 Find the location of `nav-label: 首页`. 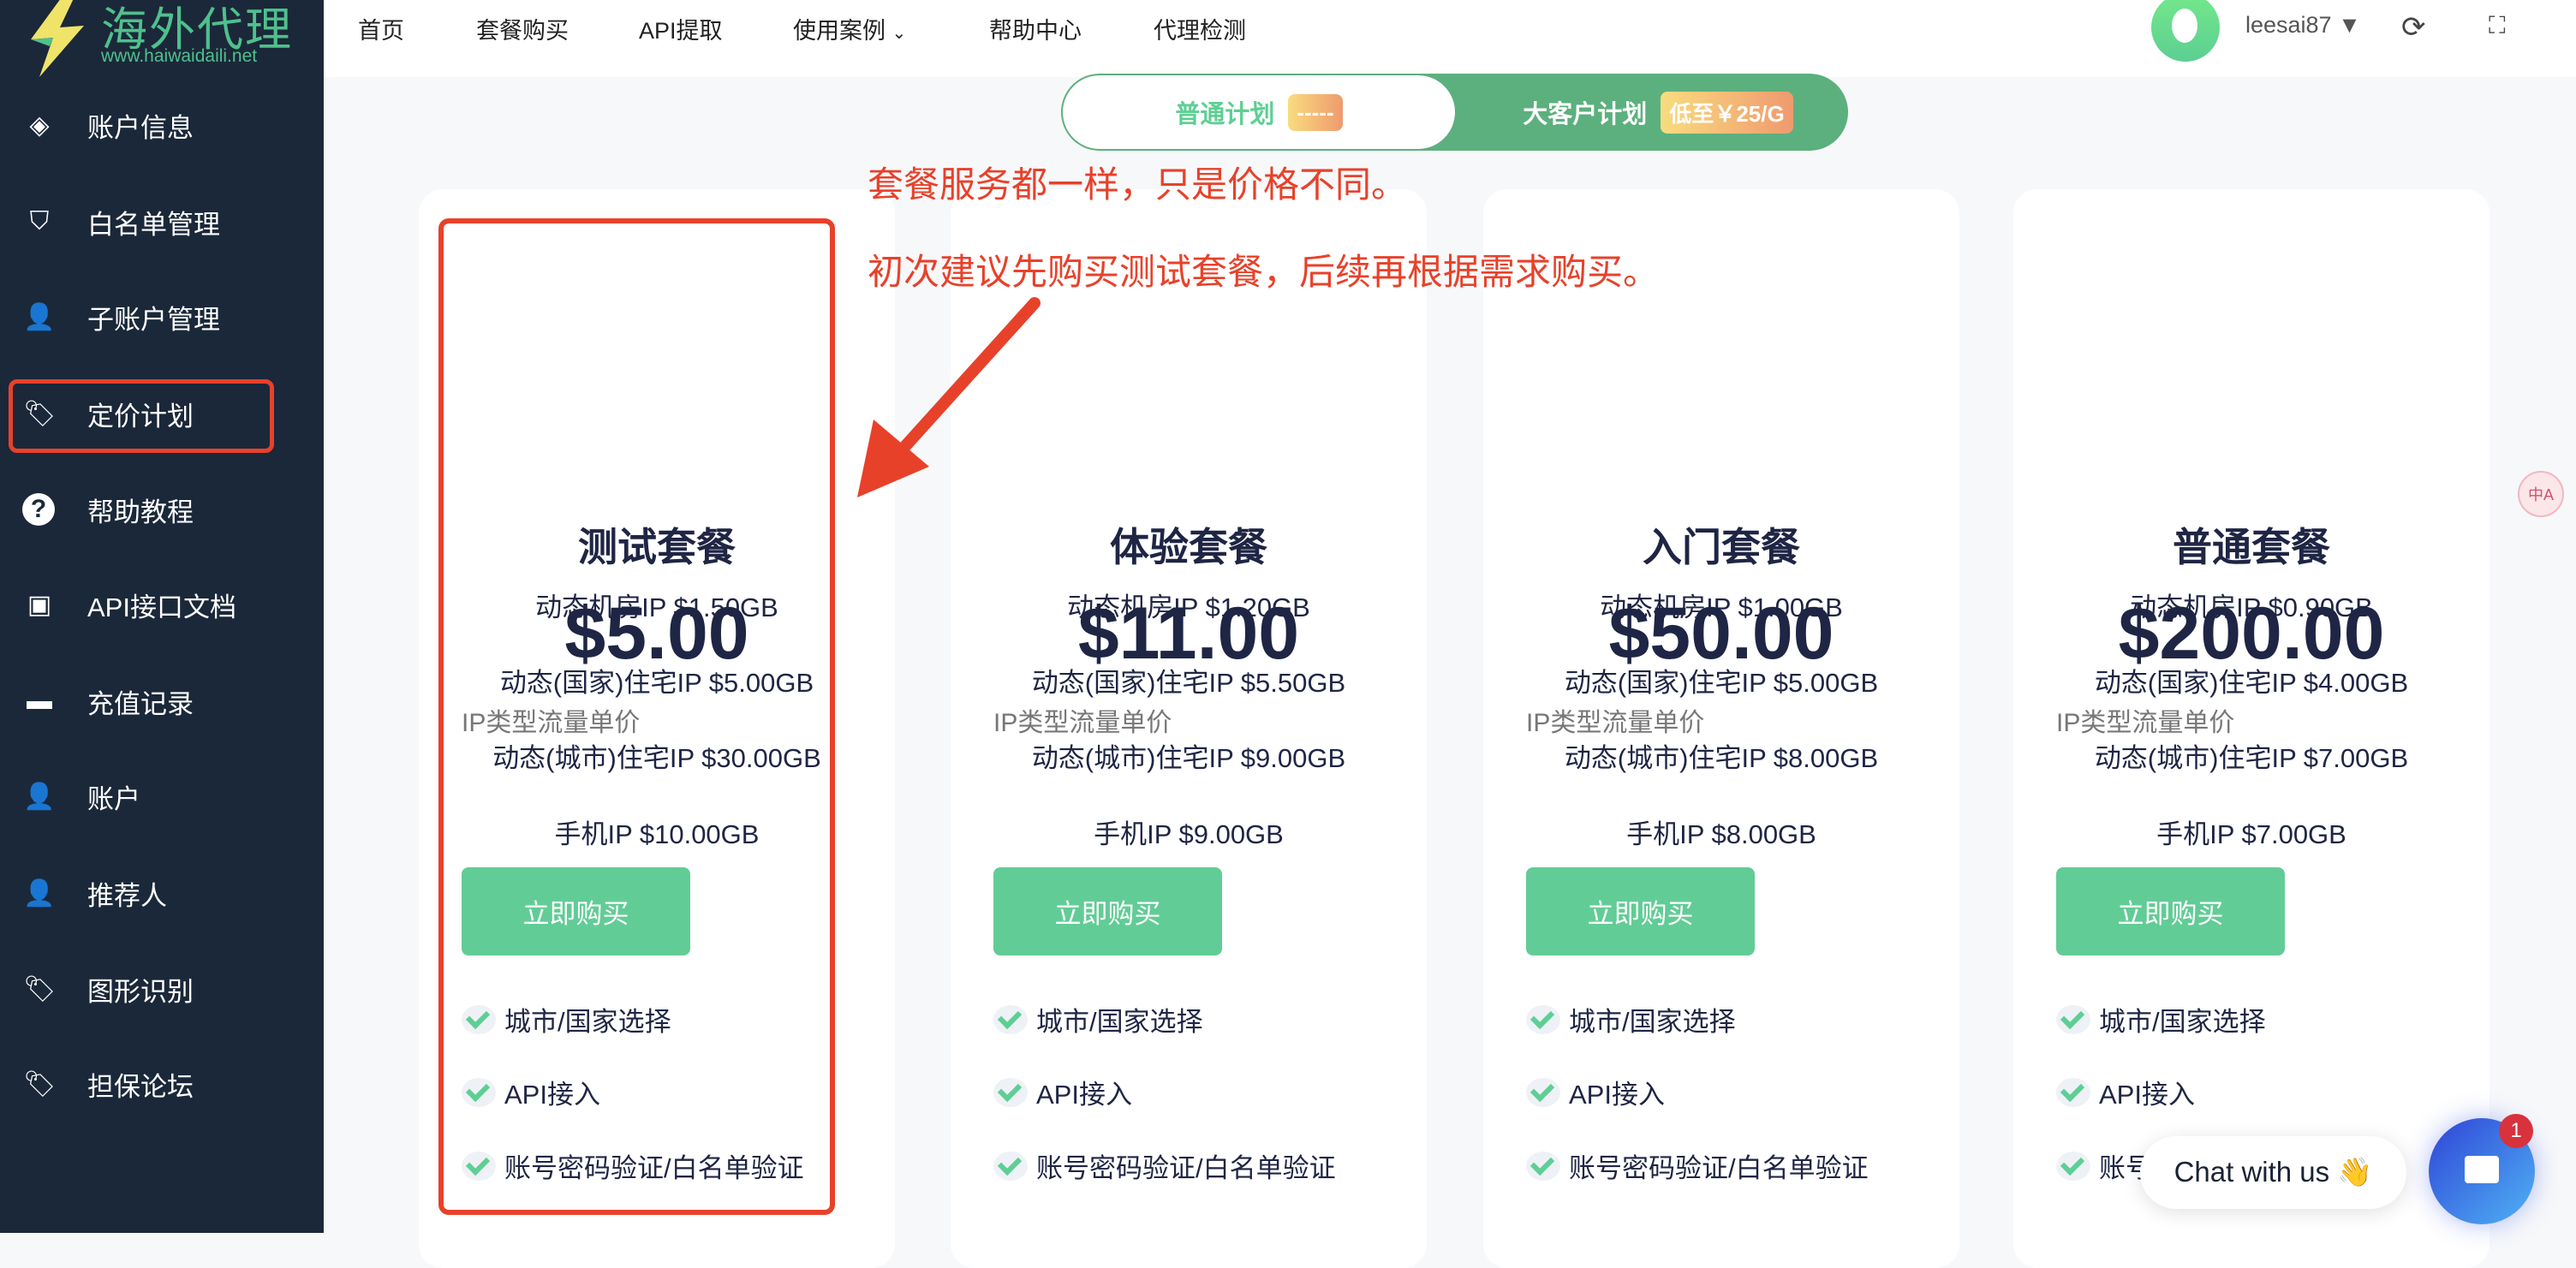

nav-label: 首页 is located at coordinates (381, 31).